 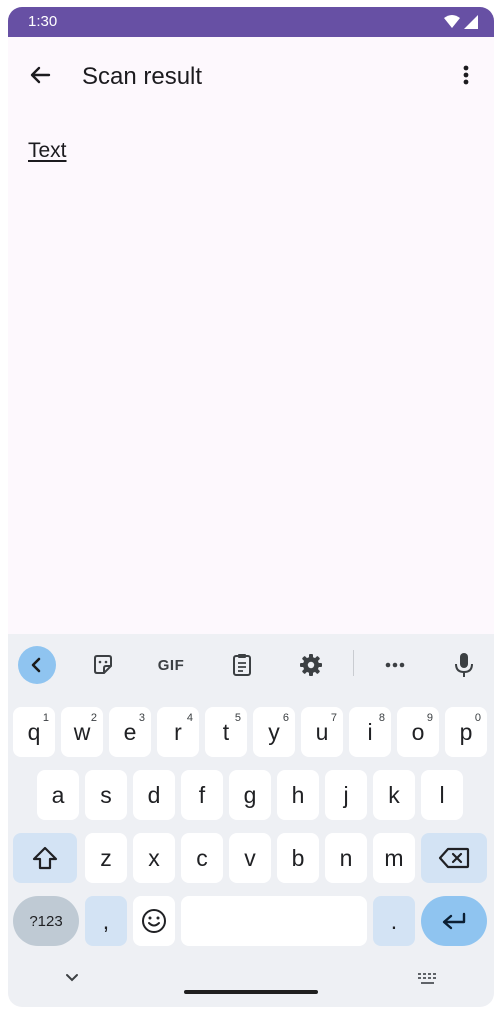 I want to click on letter-key: c, so click(x=202, y=858).